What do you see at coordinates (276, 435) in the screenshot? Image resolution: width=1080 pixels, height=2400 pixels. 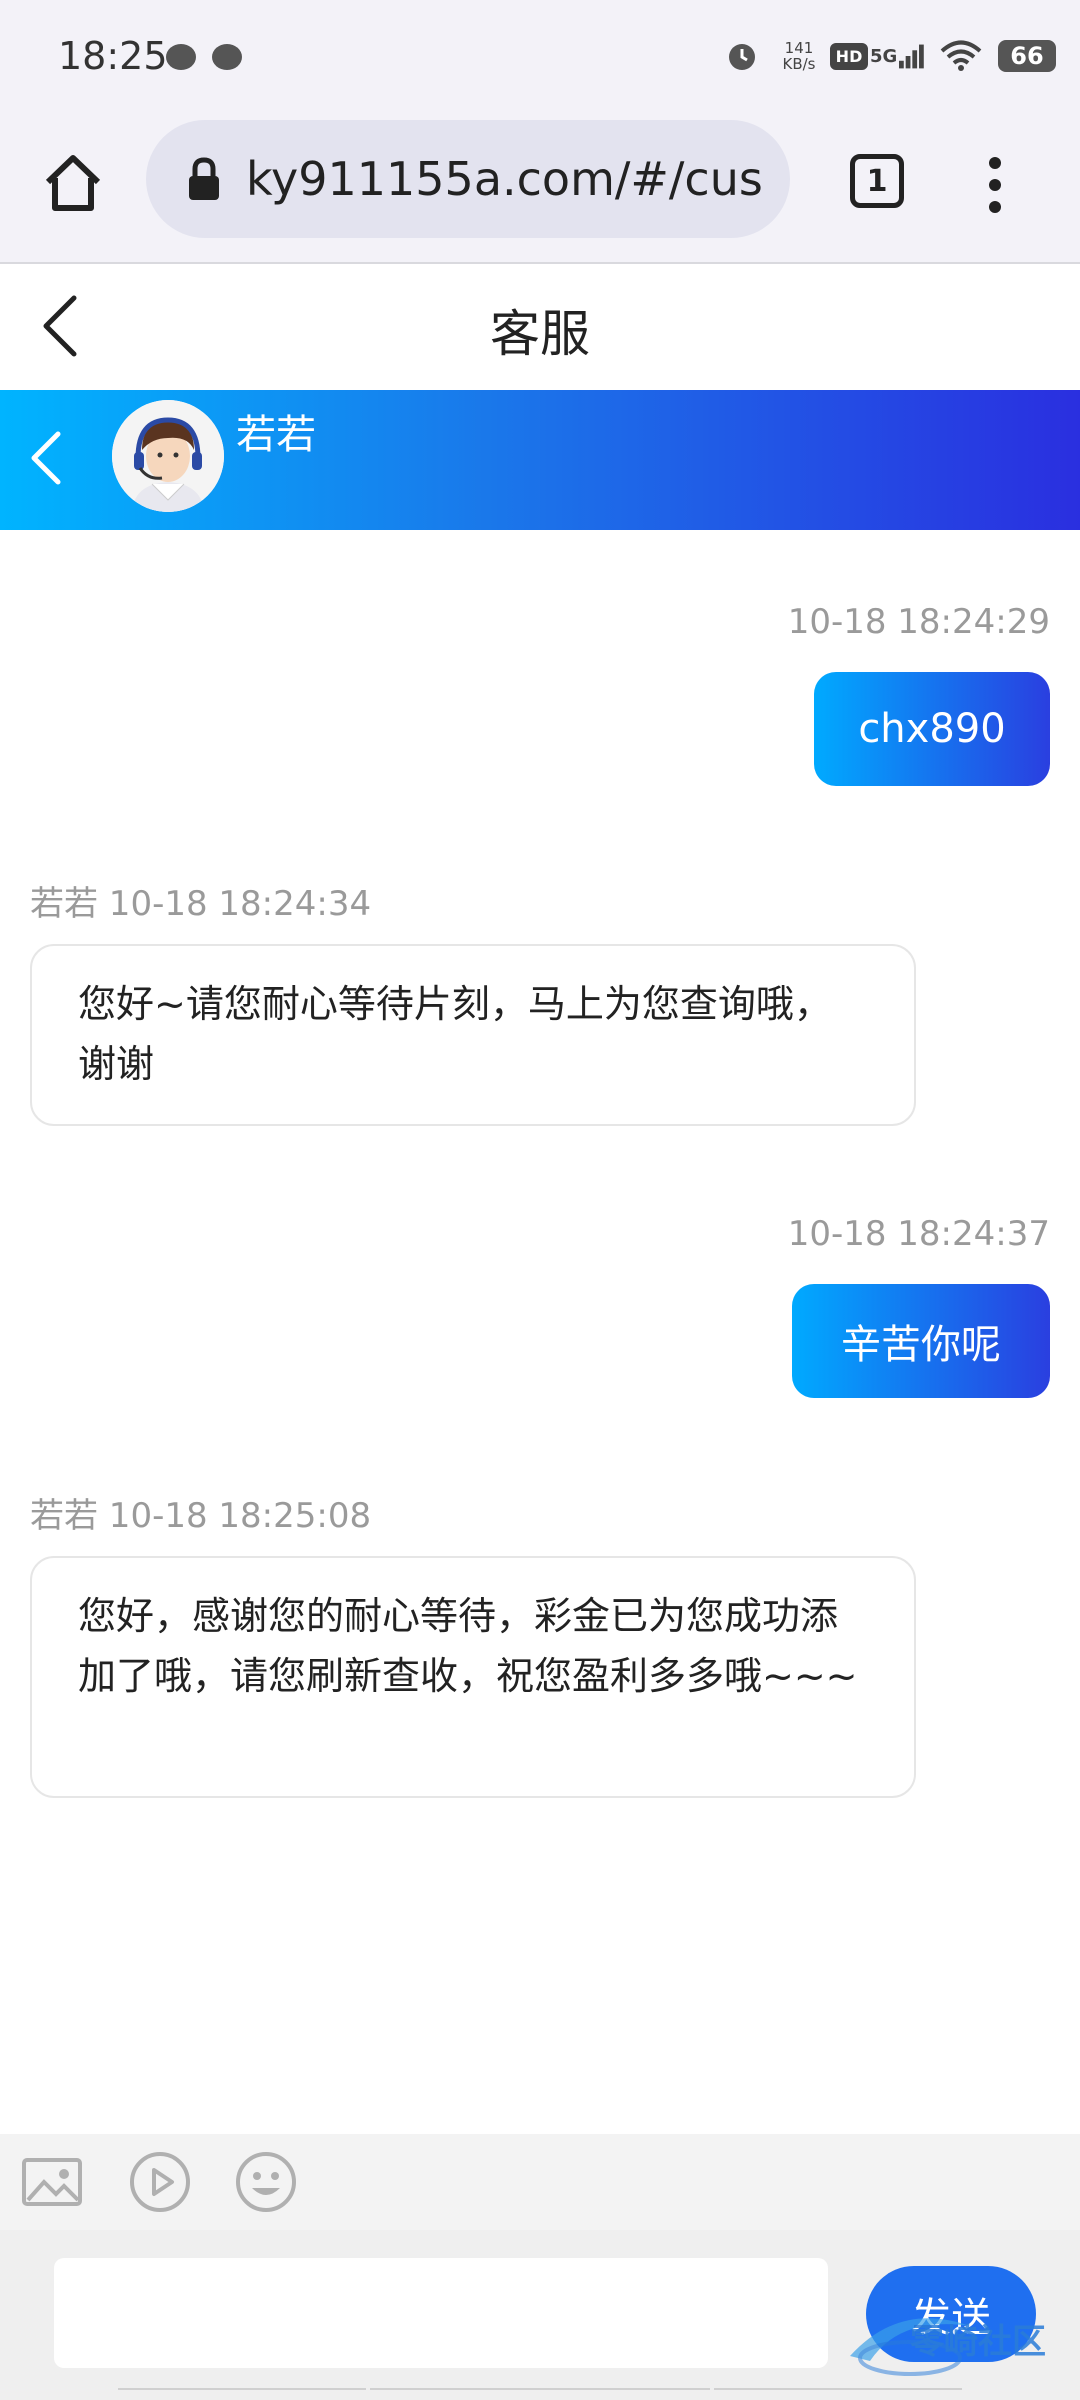 I see `agent-name: 若若` at bounding box center [276, 435].